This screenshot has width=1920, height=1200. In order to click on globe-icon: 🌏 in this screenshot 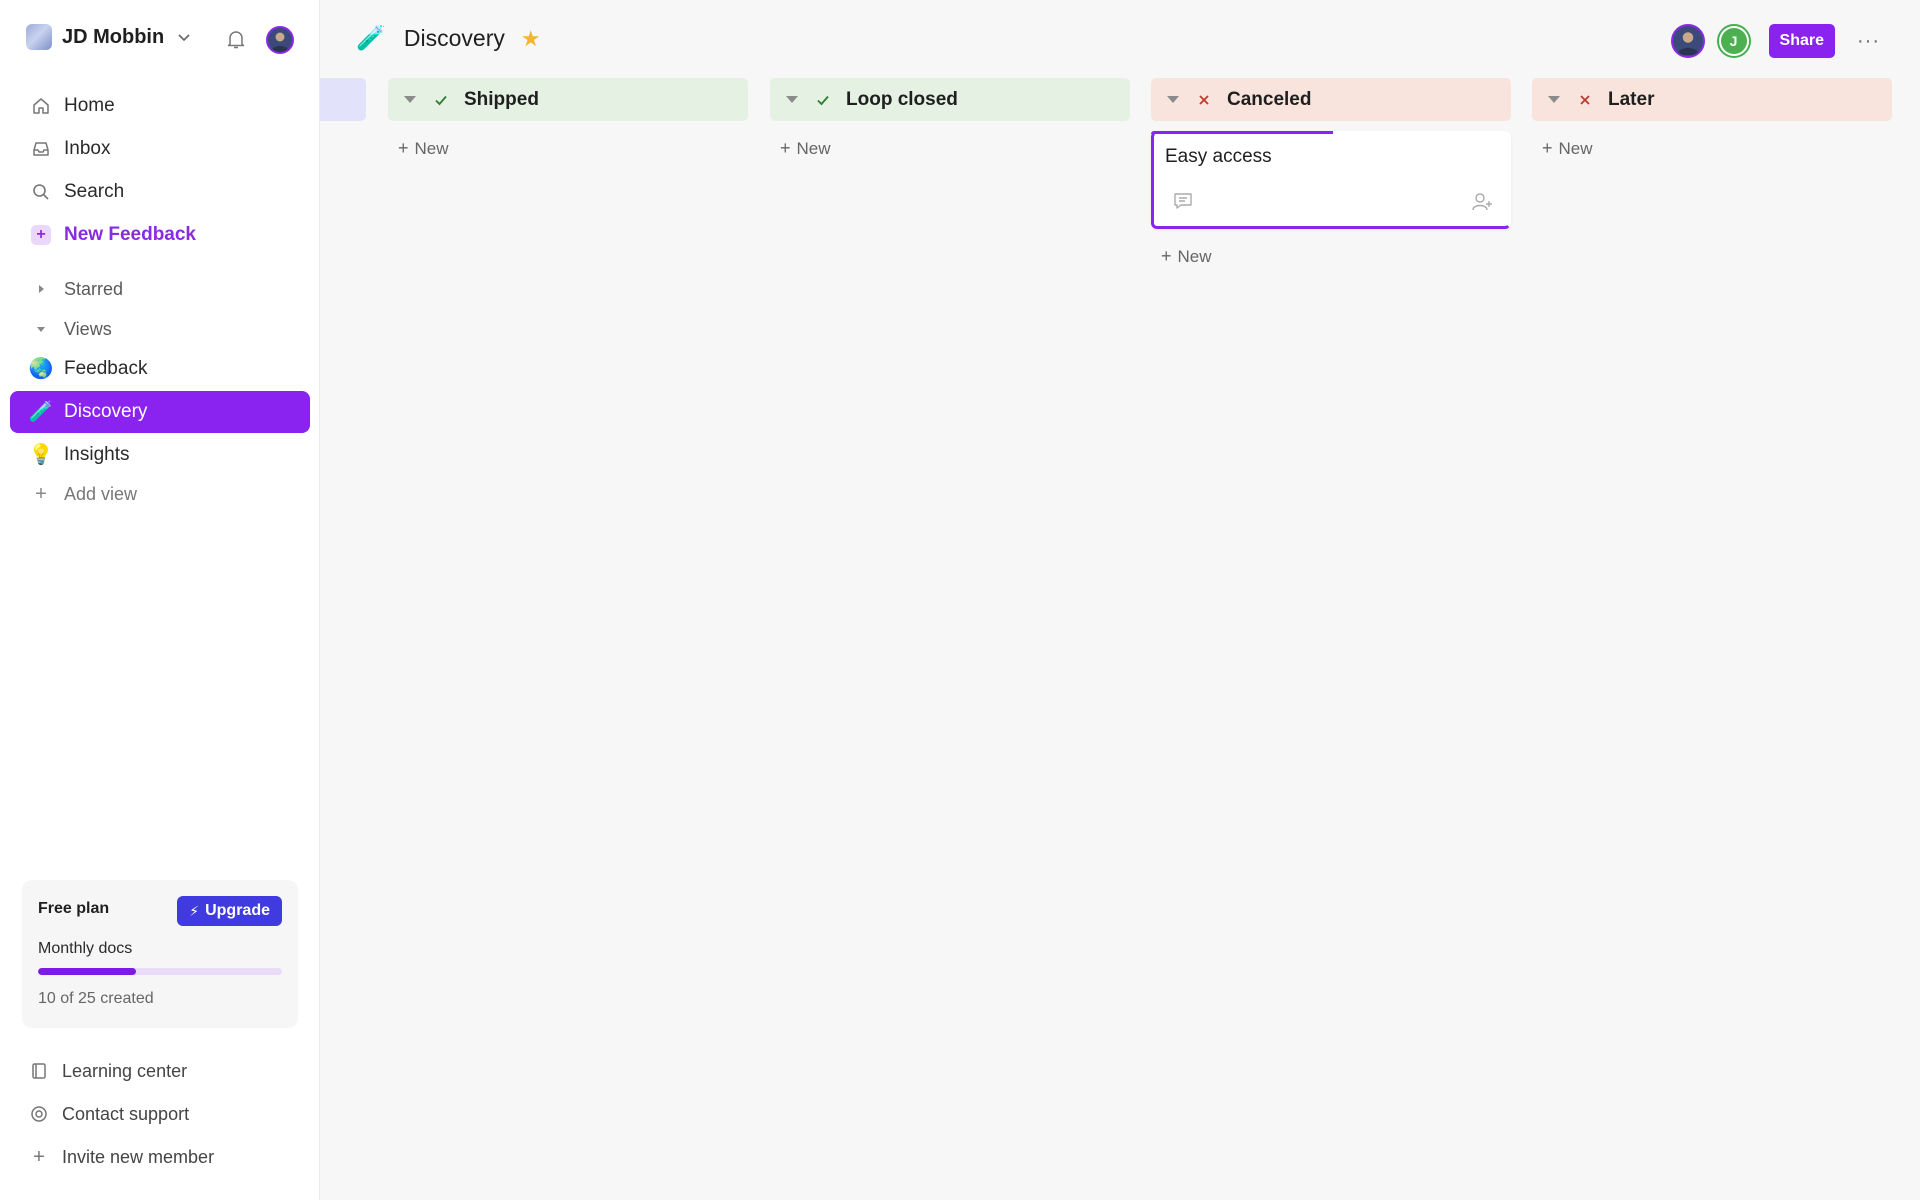, I will do `click(41, 369)`.